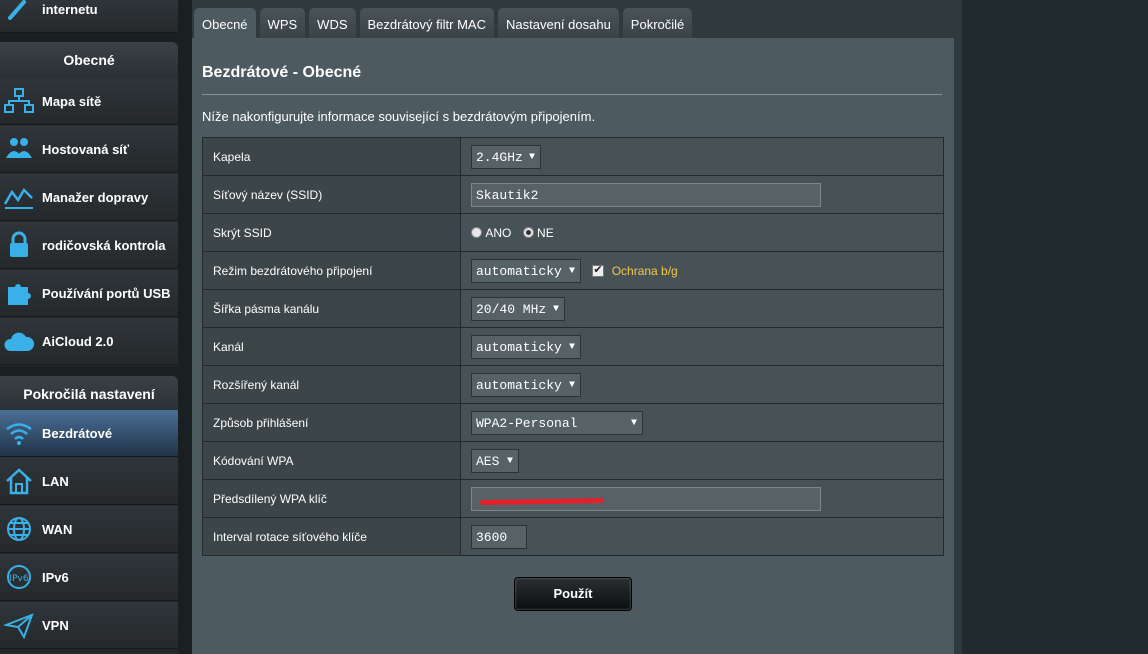 The image size is (1148, 654). What do you see at coordinates (476, 233) in the screenshot?
I see `hide-ssid-yes-radio` at bounding box center [476, 233].